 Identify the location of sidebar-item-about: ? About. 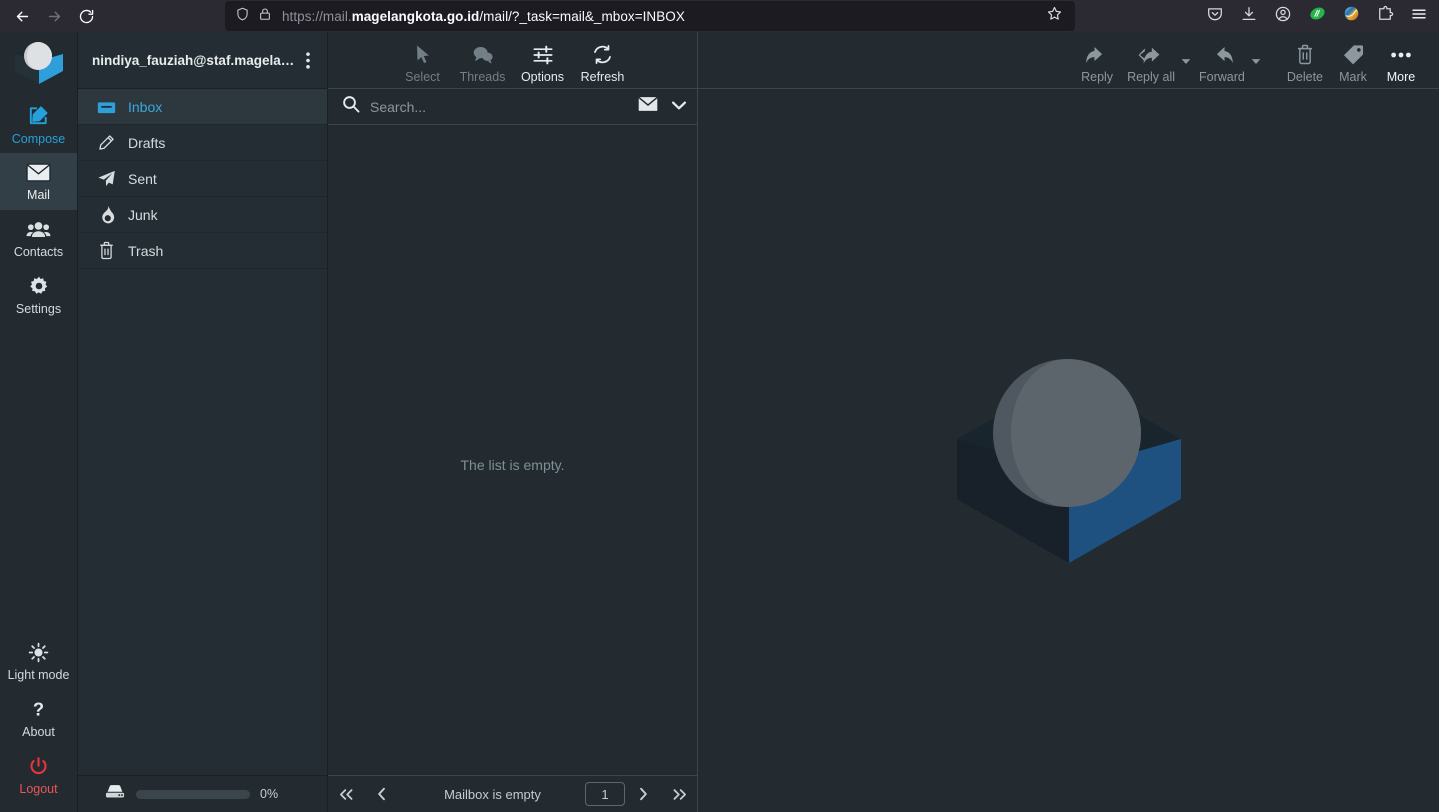
(38, 718).